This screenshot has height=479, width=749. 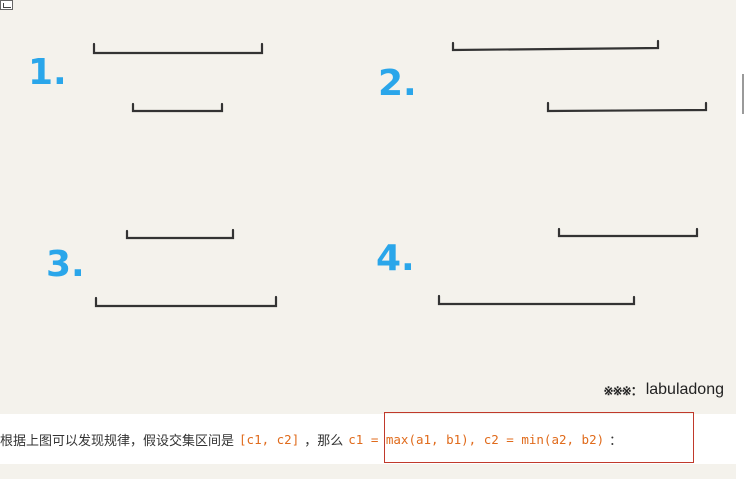 I want to click on case1-interval-a, so click(x=178, y=48).